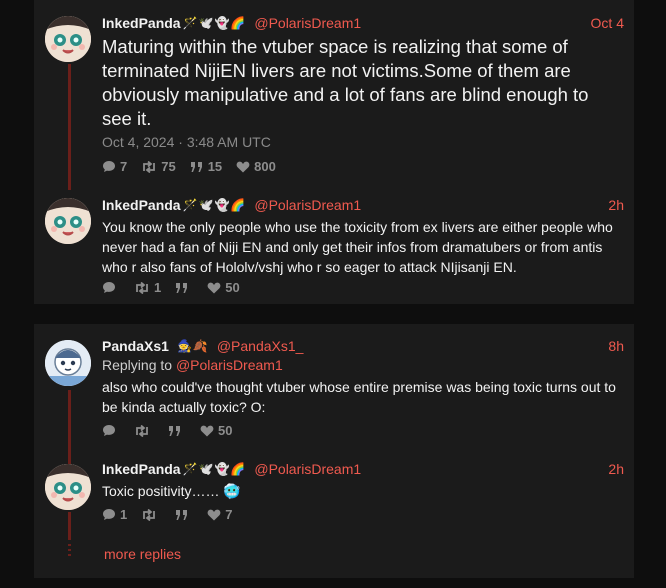  Describe the element at coordinates (158, 287) in the screenshot. I see `retweet-count: 1` at that location.